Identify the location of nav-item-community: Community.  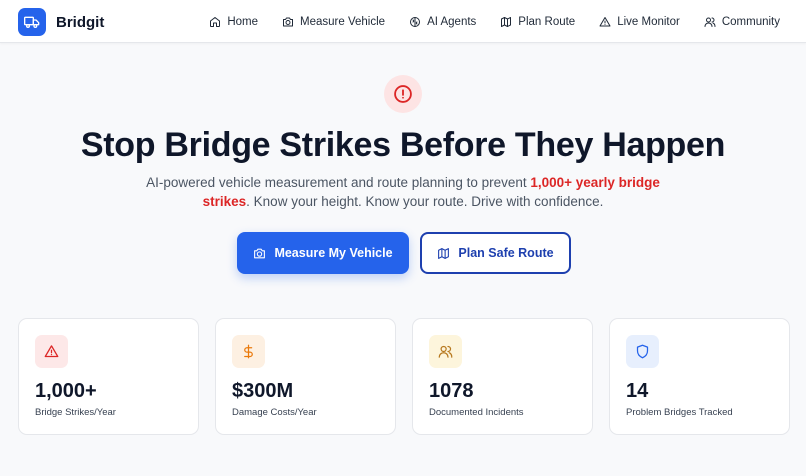
(742, 22).